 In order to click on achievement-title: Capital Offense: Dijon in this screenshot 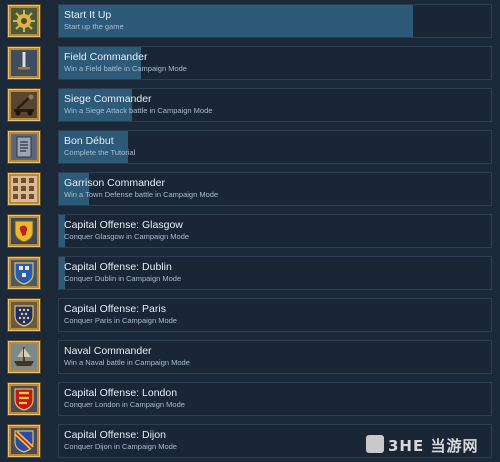, I will do `click(115, 435)`.